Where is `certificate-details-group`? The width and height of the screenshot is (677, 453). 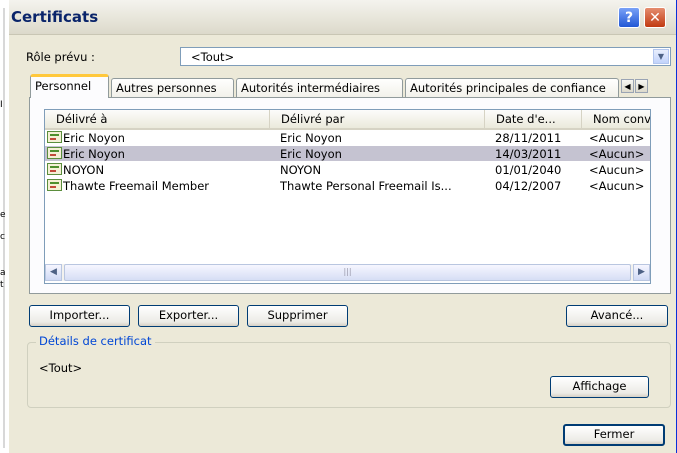
certificate-details-group is located at coordinates (349, 375).